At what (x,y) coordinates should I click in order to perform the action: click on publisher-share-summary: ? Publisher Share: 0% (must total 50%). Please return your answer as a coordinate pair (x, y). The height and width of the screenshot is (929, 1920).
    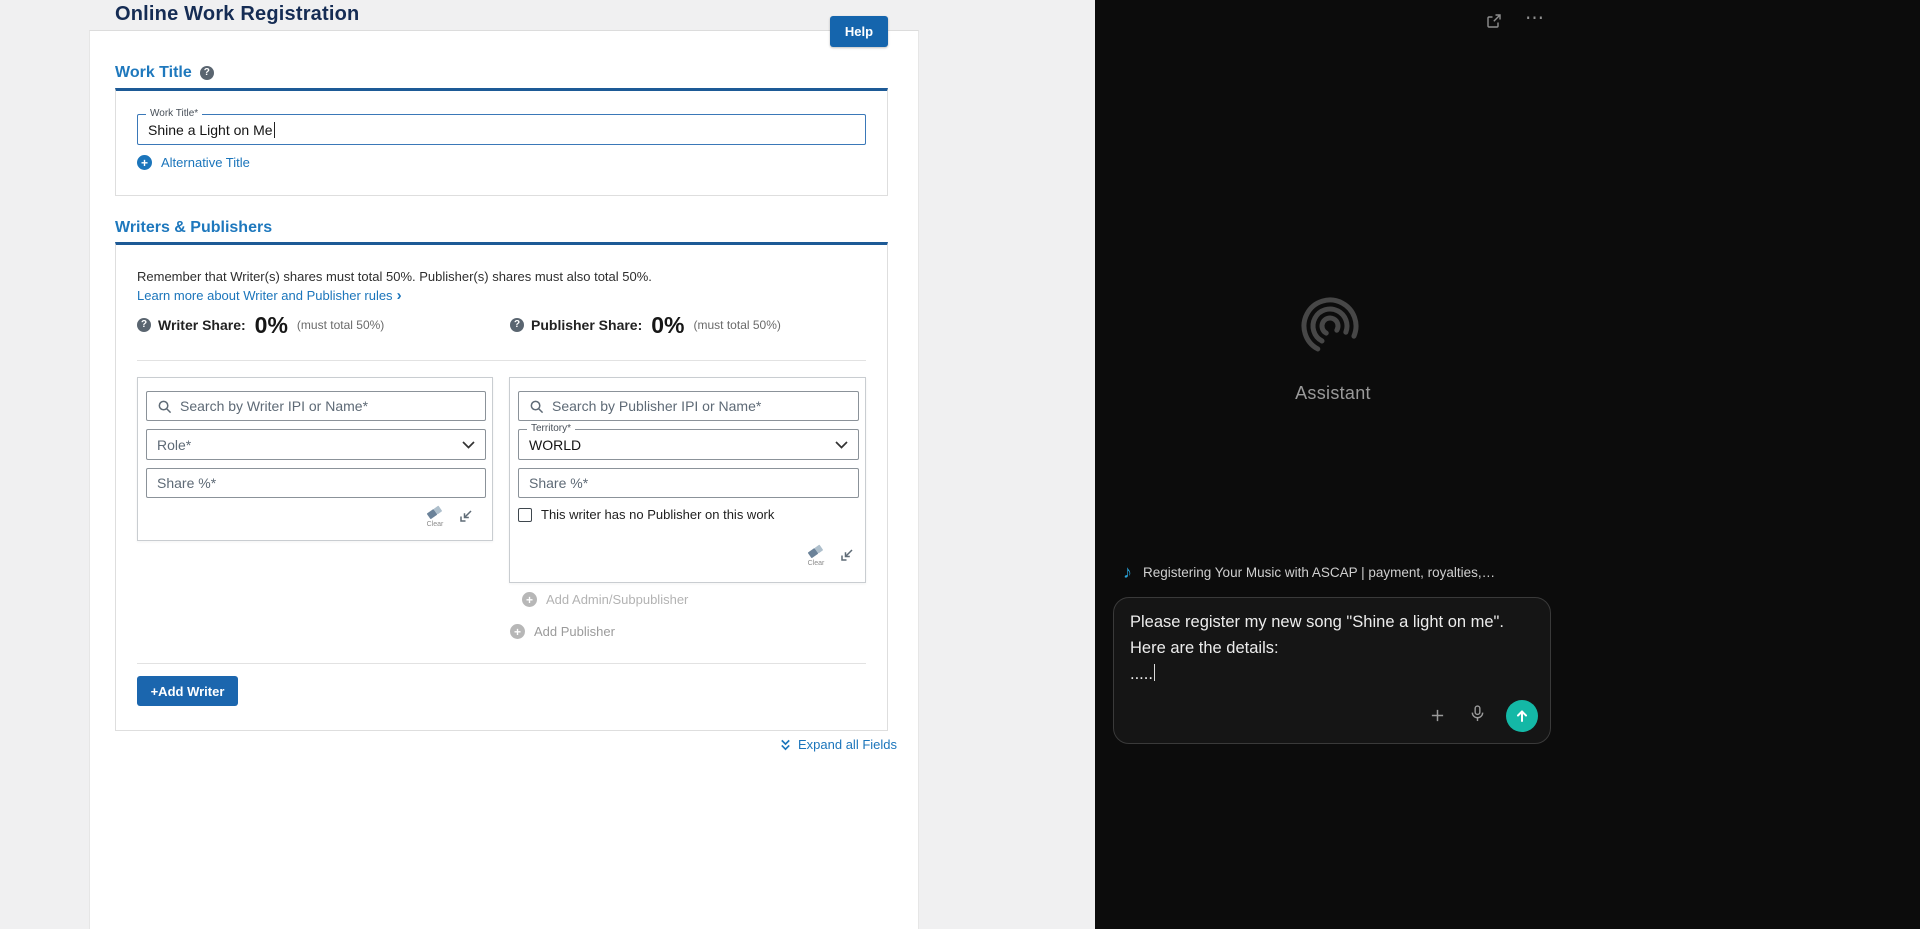
    Looking at the image, I should click on (645, 325).